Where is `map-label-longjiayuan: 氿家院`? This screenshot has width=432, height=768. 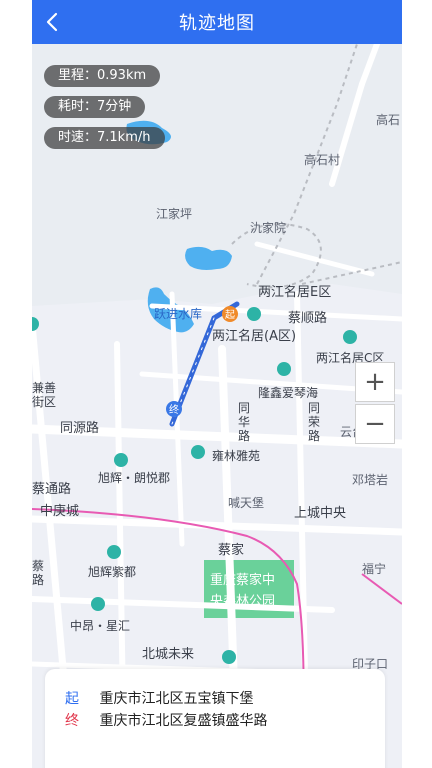 map-label-longjiayuan: 氿家院 is located at coordinates (268, 227).